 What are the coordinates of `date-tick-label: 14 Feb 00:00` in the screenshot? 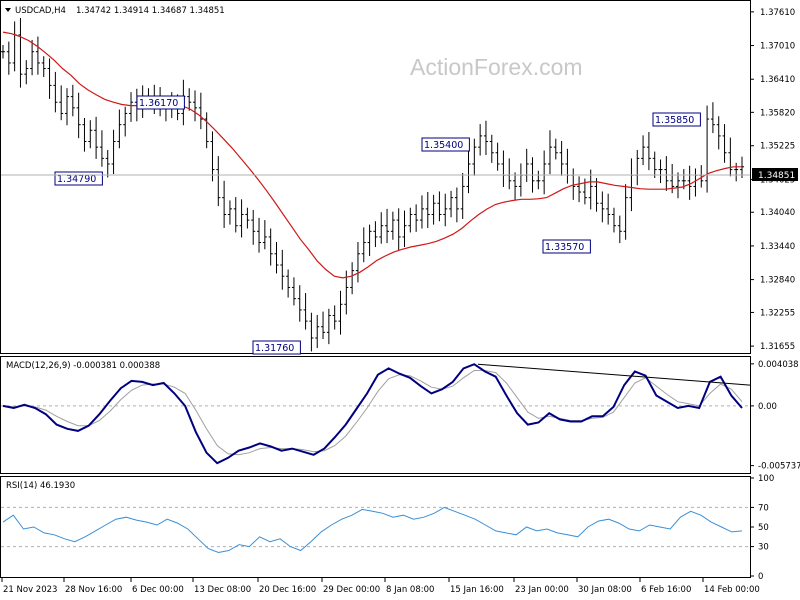 It's located at (732, 590).